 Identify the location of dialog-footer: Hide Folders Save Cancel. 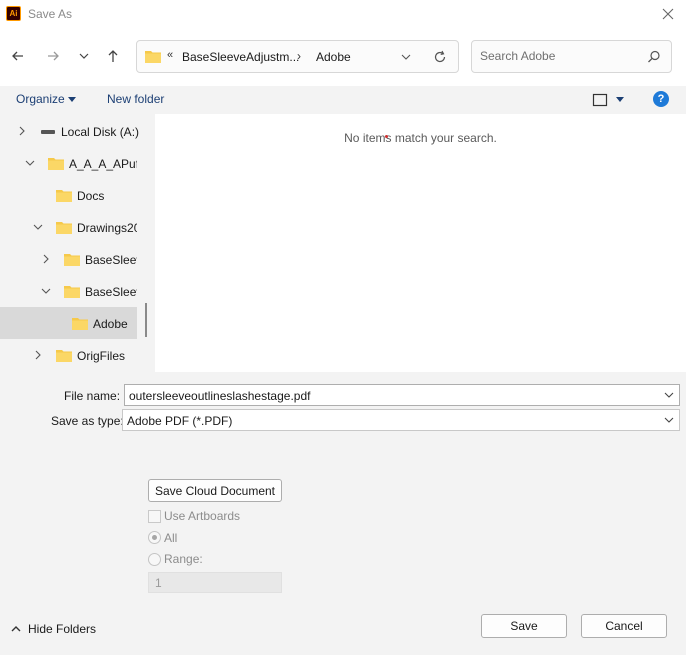
(343, 626).